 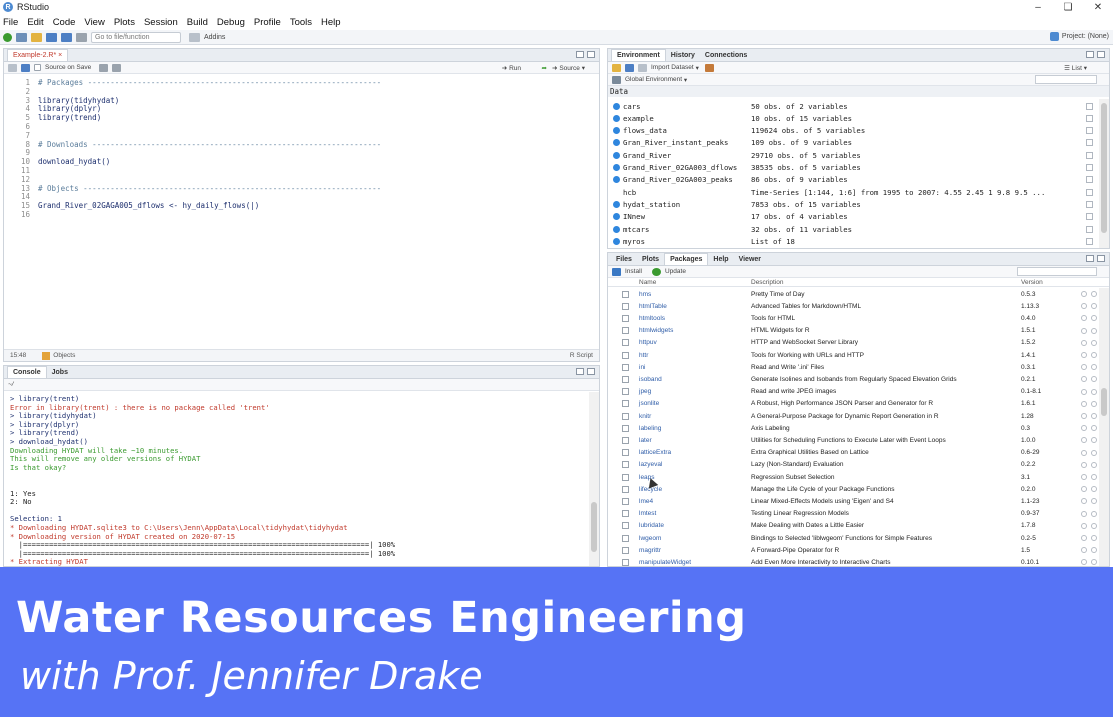 What do you see at coordinates (1104, 173) in the screenshot?
I see `environment-scrollbar` at bounding box center [1104, 173].